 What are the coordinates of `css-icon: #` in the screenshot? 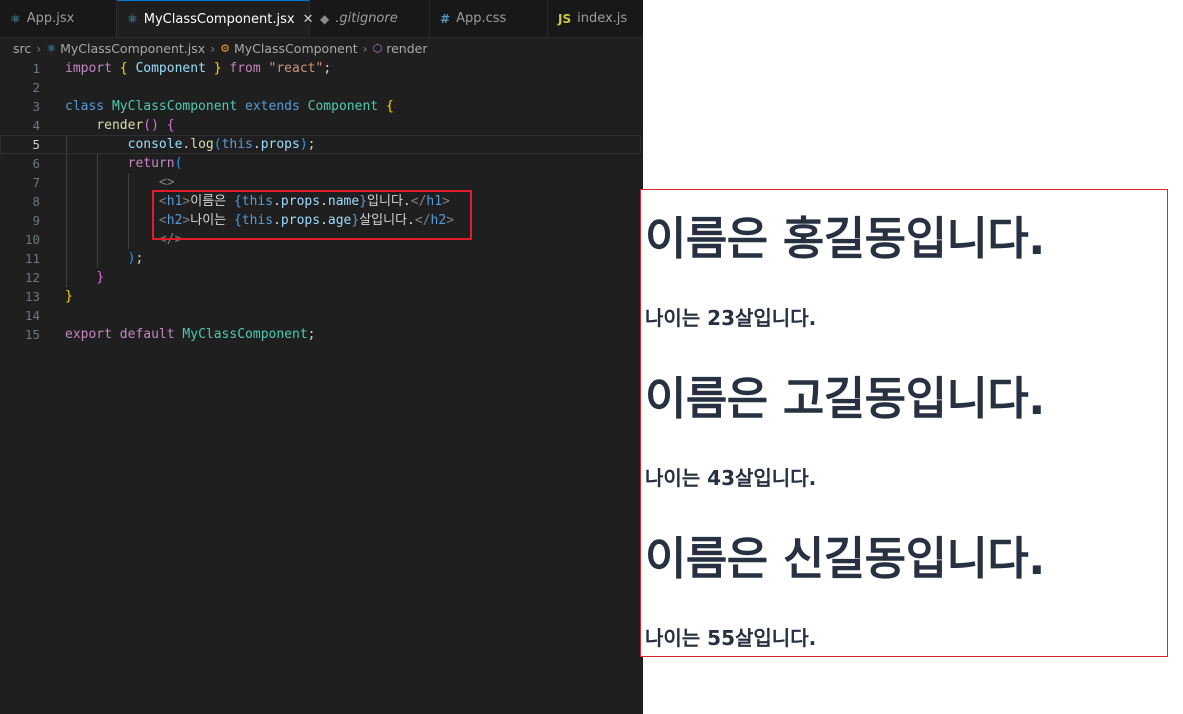 It's located at (445, 18).